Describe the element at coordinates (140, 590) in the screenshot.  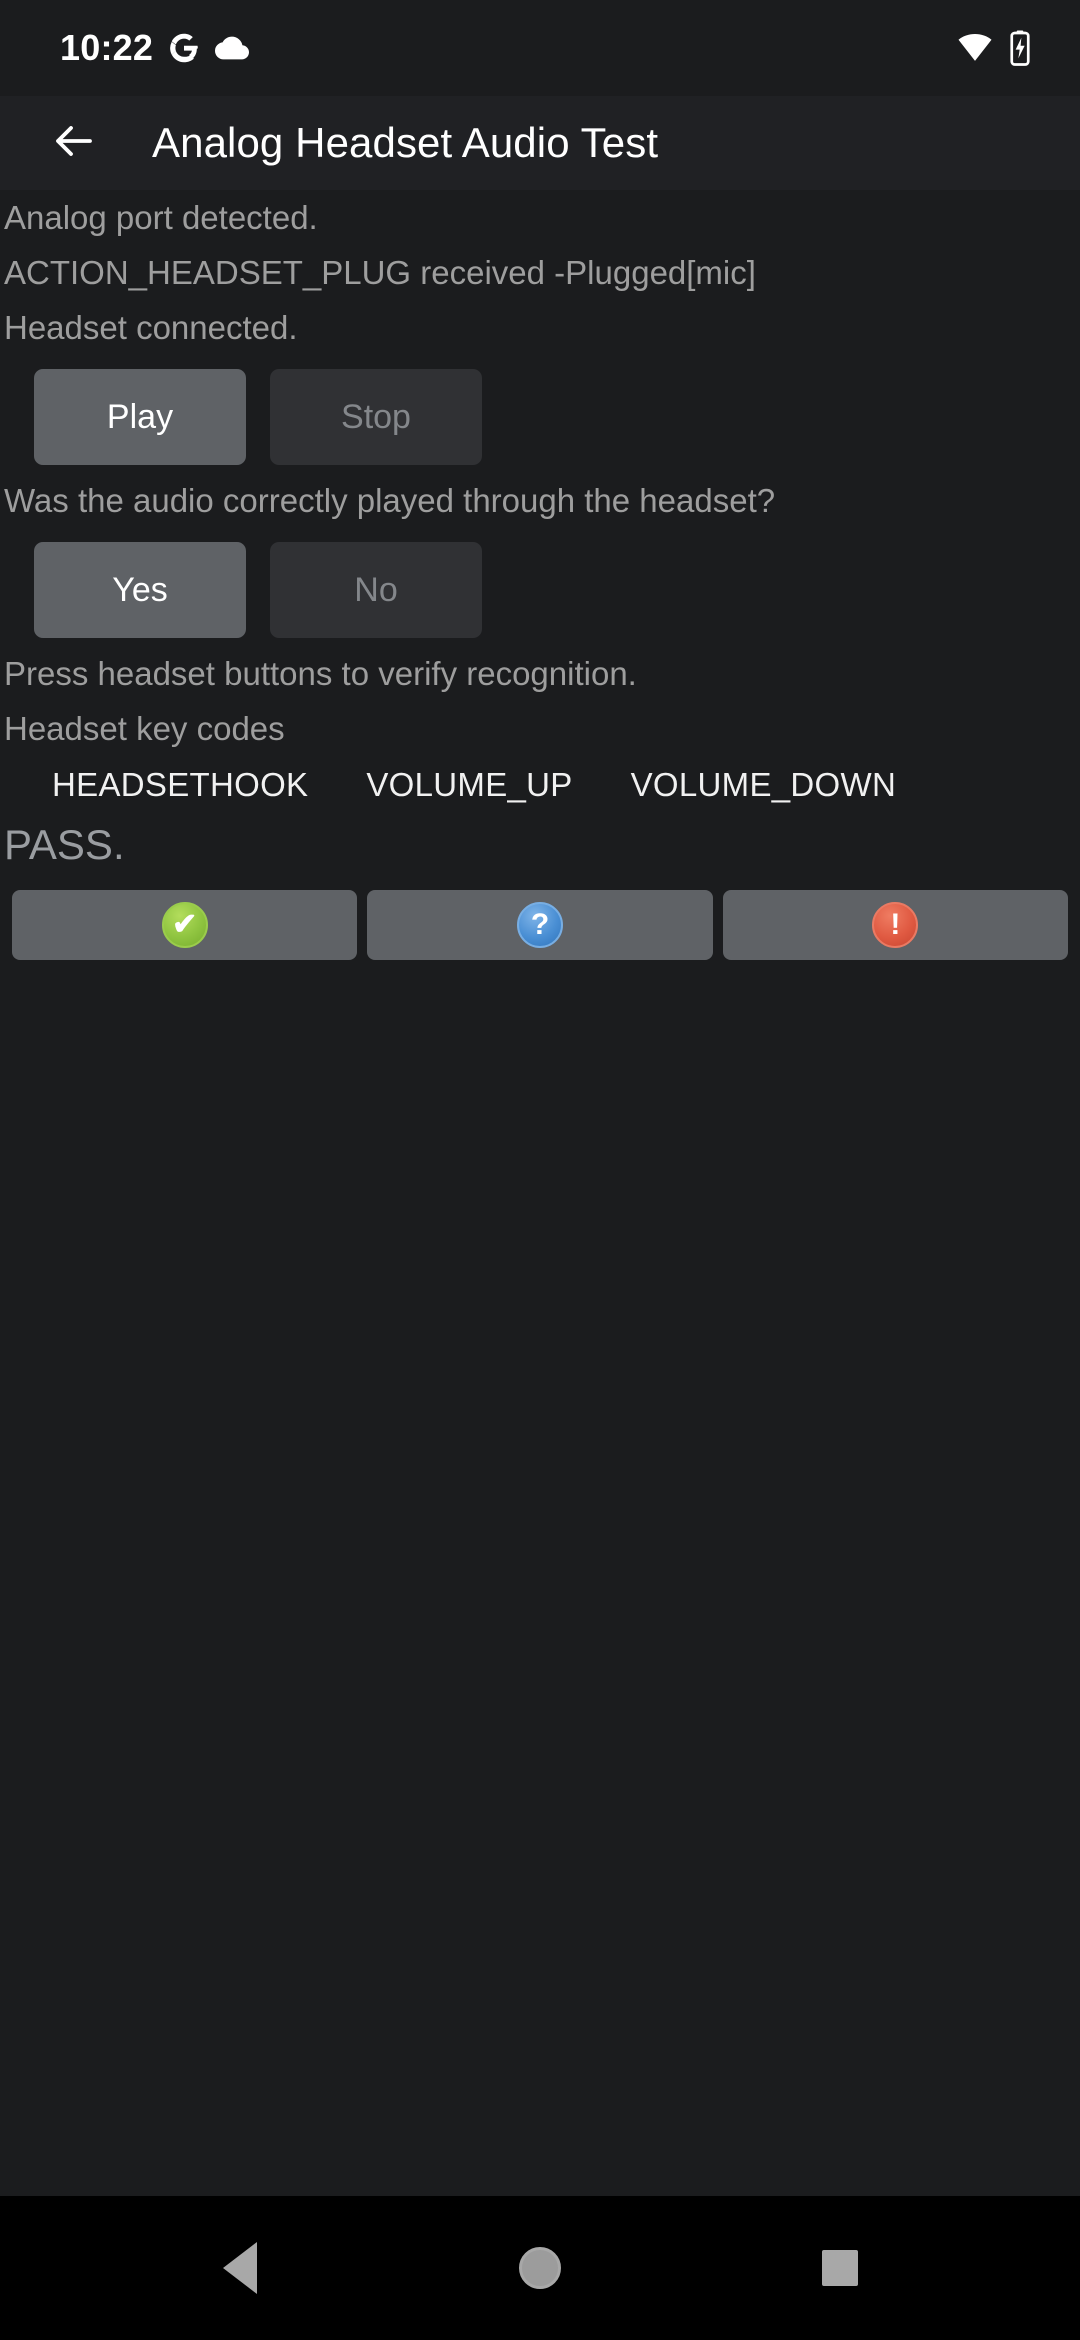
I see `yes-button: Yes` at that location.